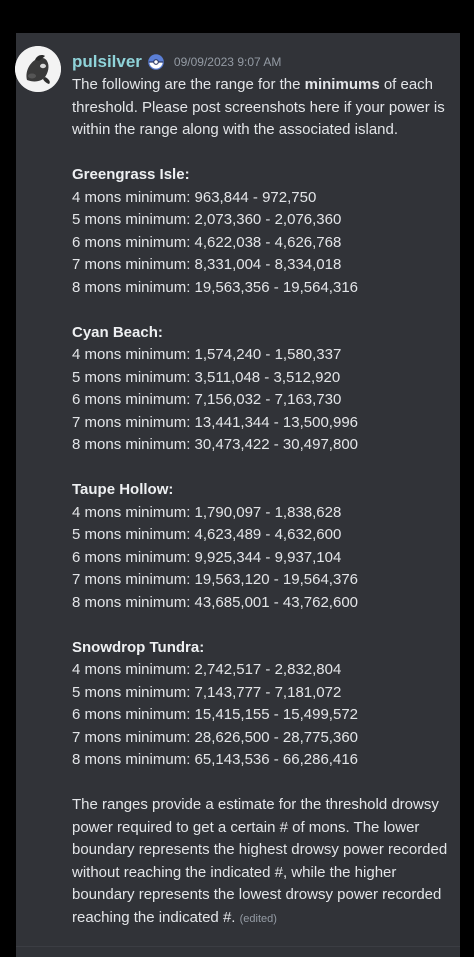 Image resolution: width=474 pixels, height=957 pixels. I want to click on range-line: 8 mons minimum: 43,685,001 - 43,762,600, so click(215, 602).